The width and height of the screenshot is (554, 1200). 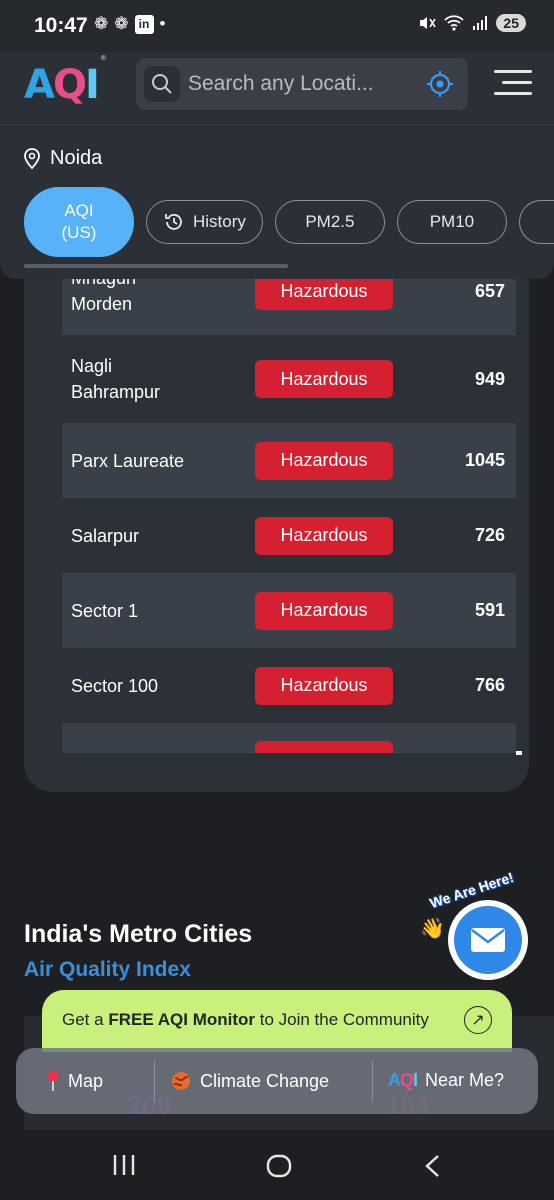 What do you see at coordinates (536, 222) in the screenshot?
I see `tab-more-partial` at bounding box center [536, 222].